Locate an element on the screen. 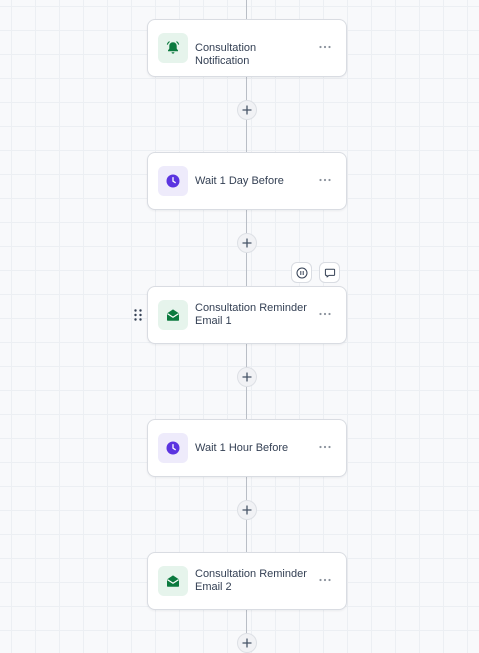 This screenshot has height=653, width=479. step-label: Wait 1 Hour Before is located at coordinates (242, 448).